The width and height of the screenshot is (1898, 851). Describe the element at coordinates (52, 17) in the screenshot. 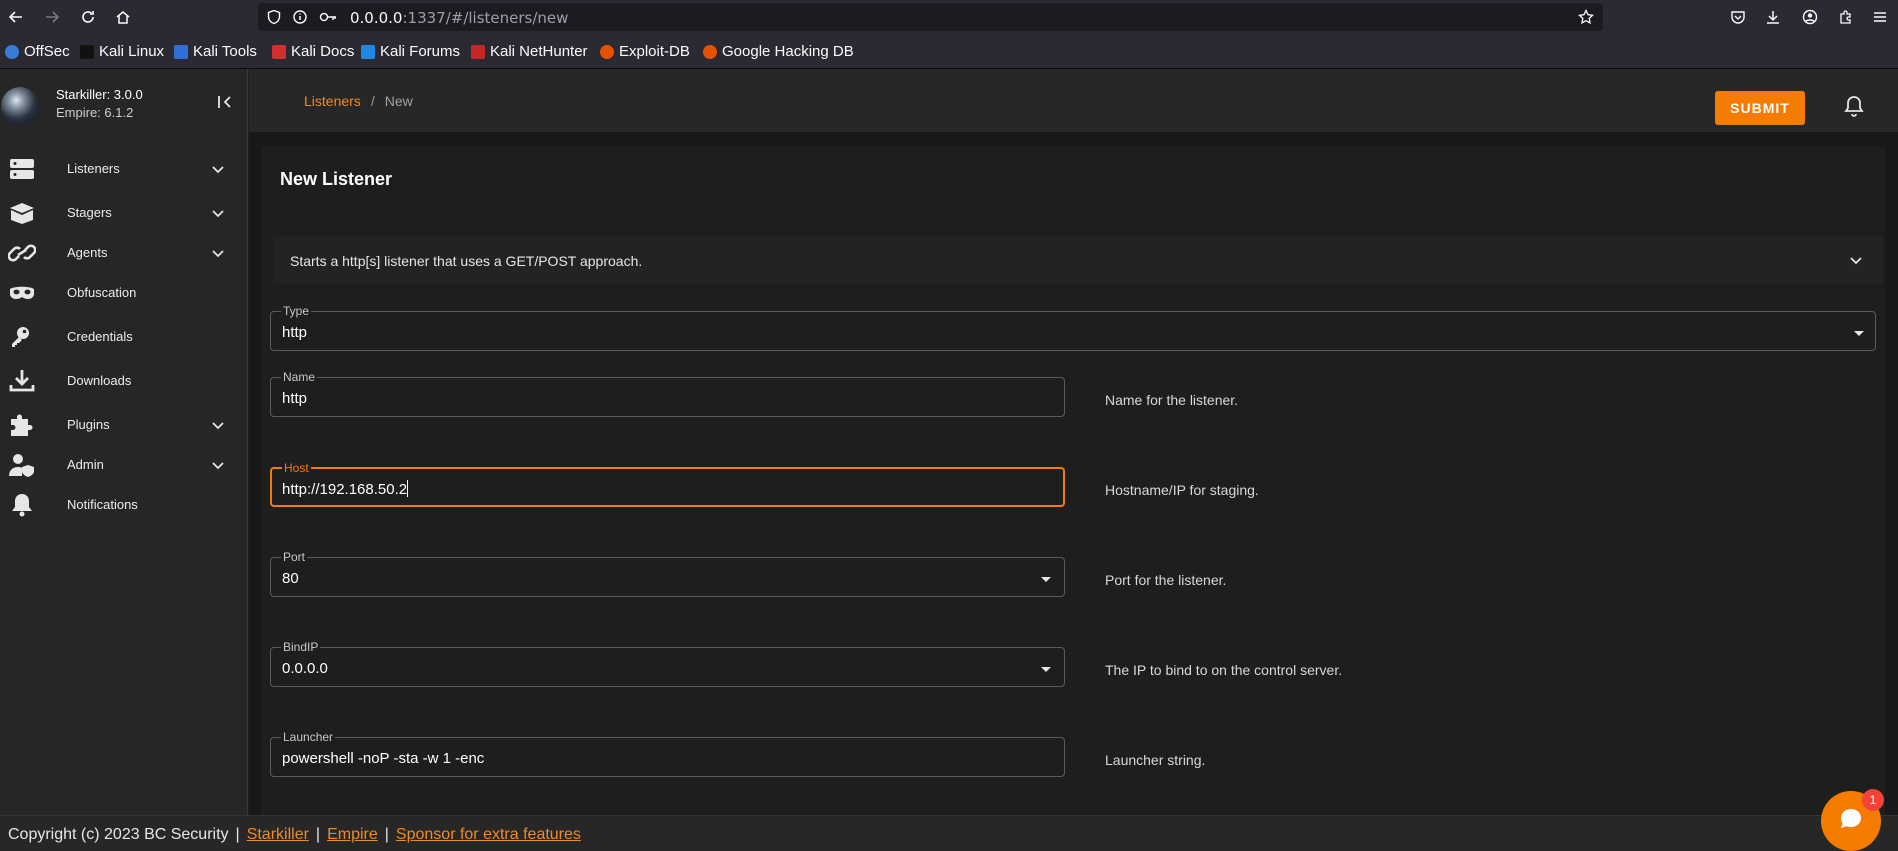

I see `forward-button` at that location.